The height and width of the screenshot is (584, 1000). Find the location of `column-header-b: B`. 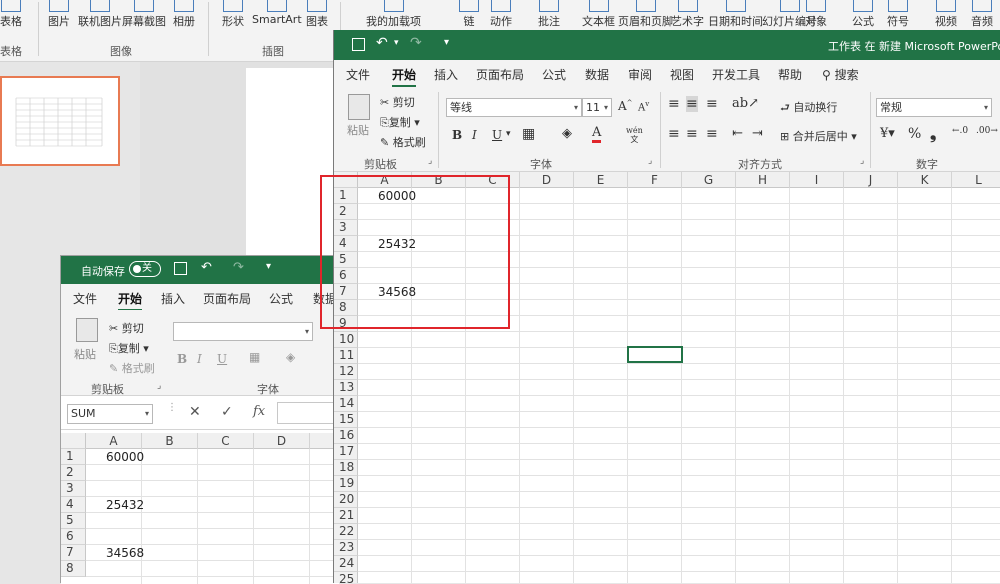

column-header-b: B is located at coordinates (170, 441).